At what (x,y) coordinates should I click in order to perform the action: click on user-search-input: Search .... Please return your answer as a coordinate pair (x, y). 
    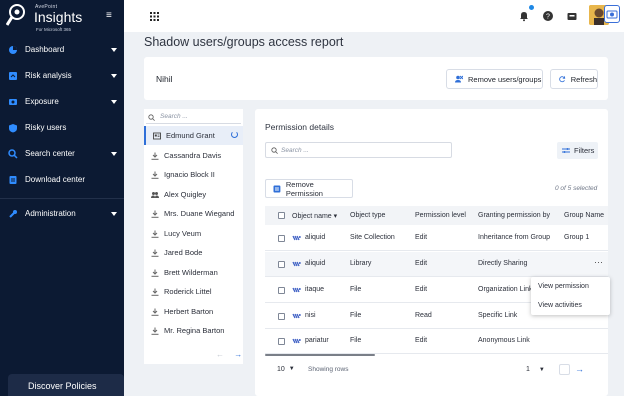
    Looking at the image, I should click on (193, 117).